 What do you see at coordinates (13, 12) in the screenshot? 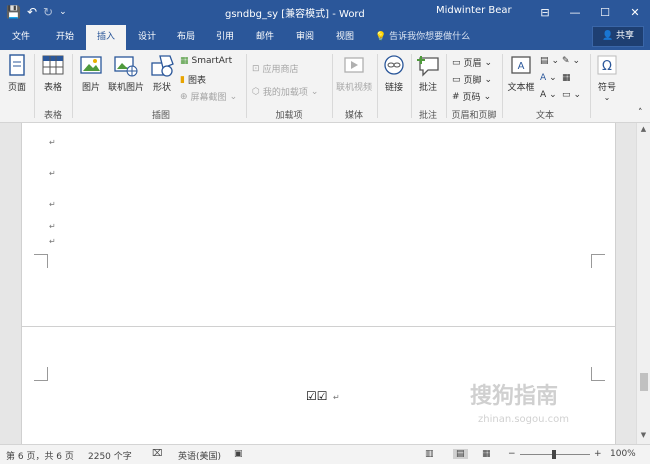
I see `save-icon: 💾` at bounding box center [13, 12].